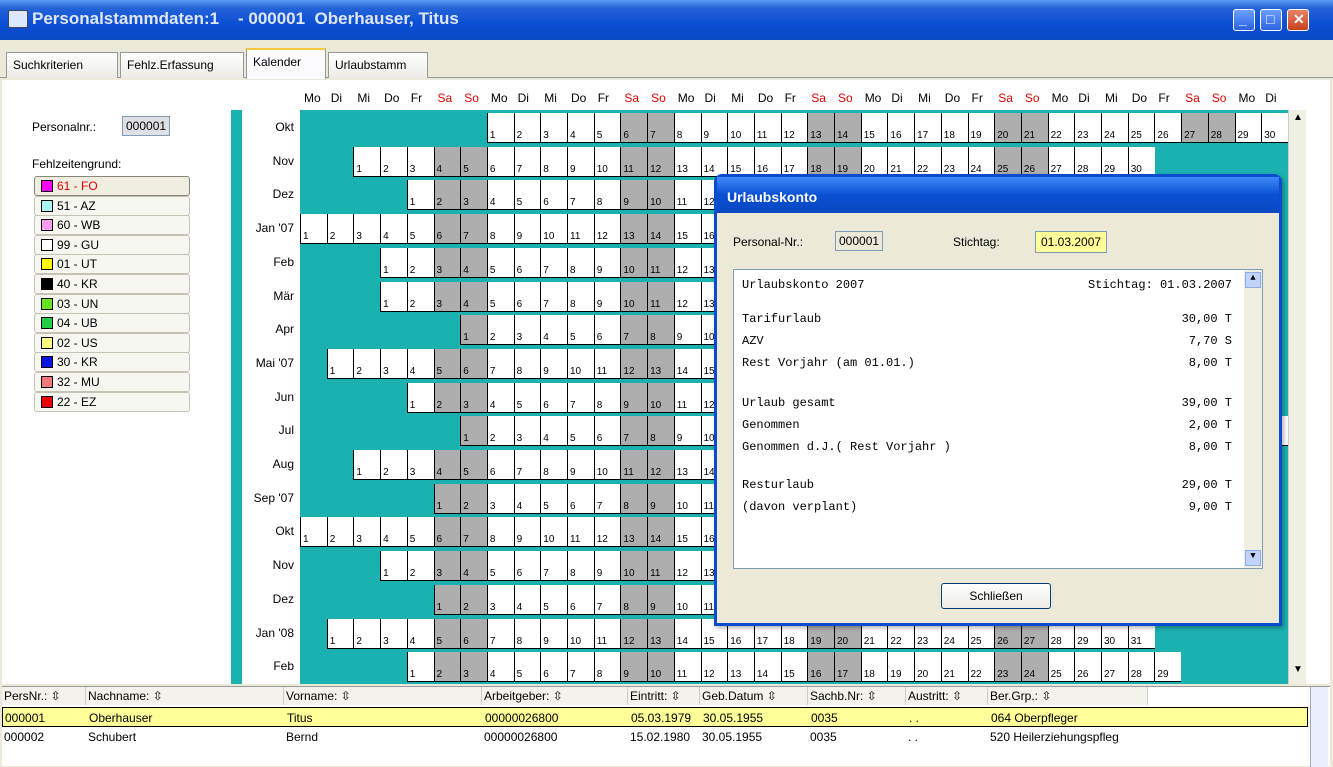  Describe the element at coordinates (185, 696) in the screenshot. I see `column-header: Nachname: ⇳` at that location.